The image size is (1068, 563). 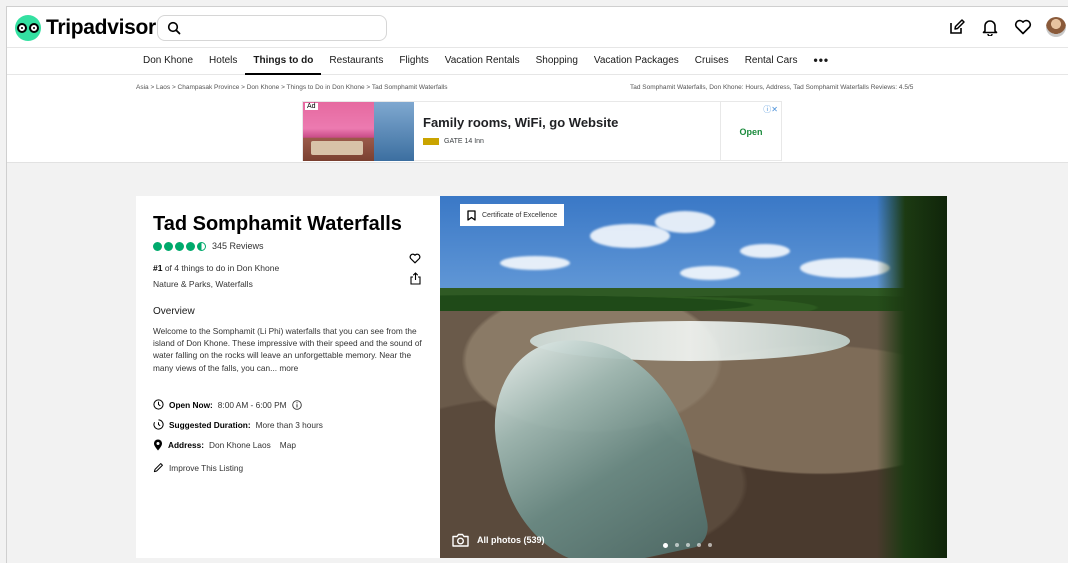 What do you see at coordinates (912, 377) in the screenshot?
I see `forest` at bounding box center [912, 377].